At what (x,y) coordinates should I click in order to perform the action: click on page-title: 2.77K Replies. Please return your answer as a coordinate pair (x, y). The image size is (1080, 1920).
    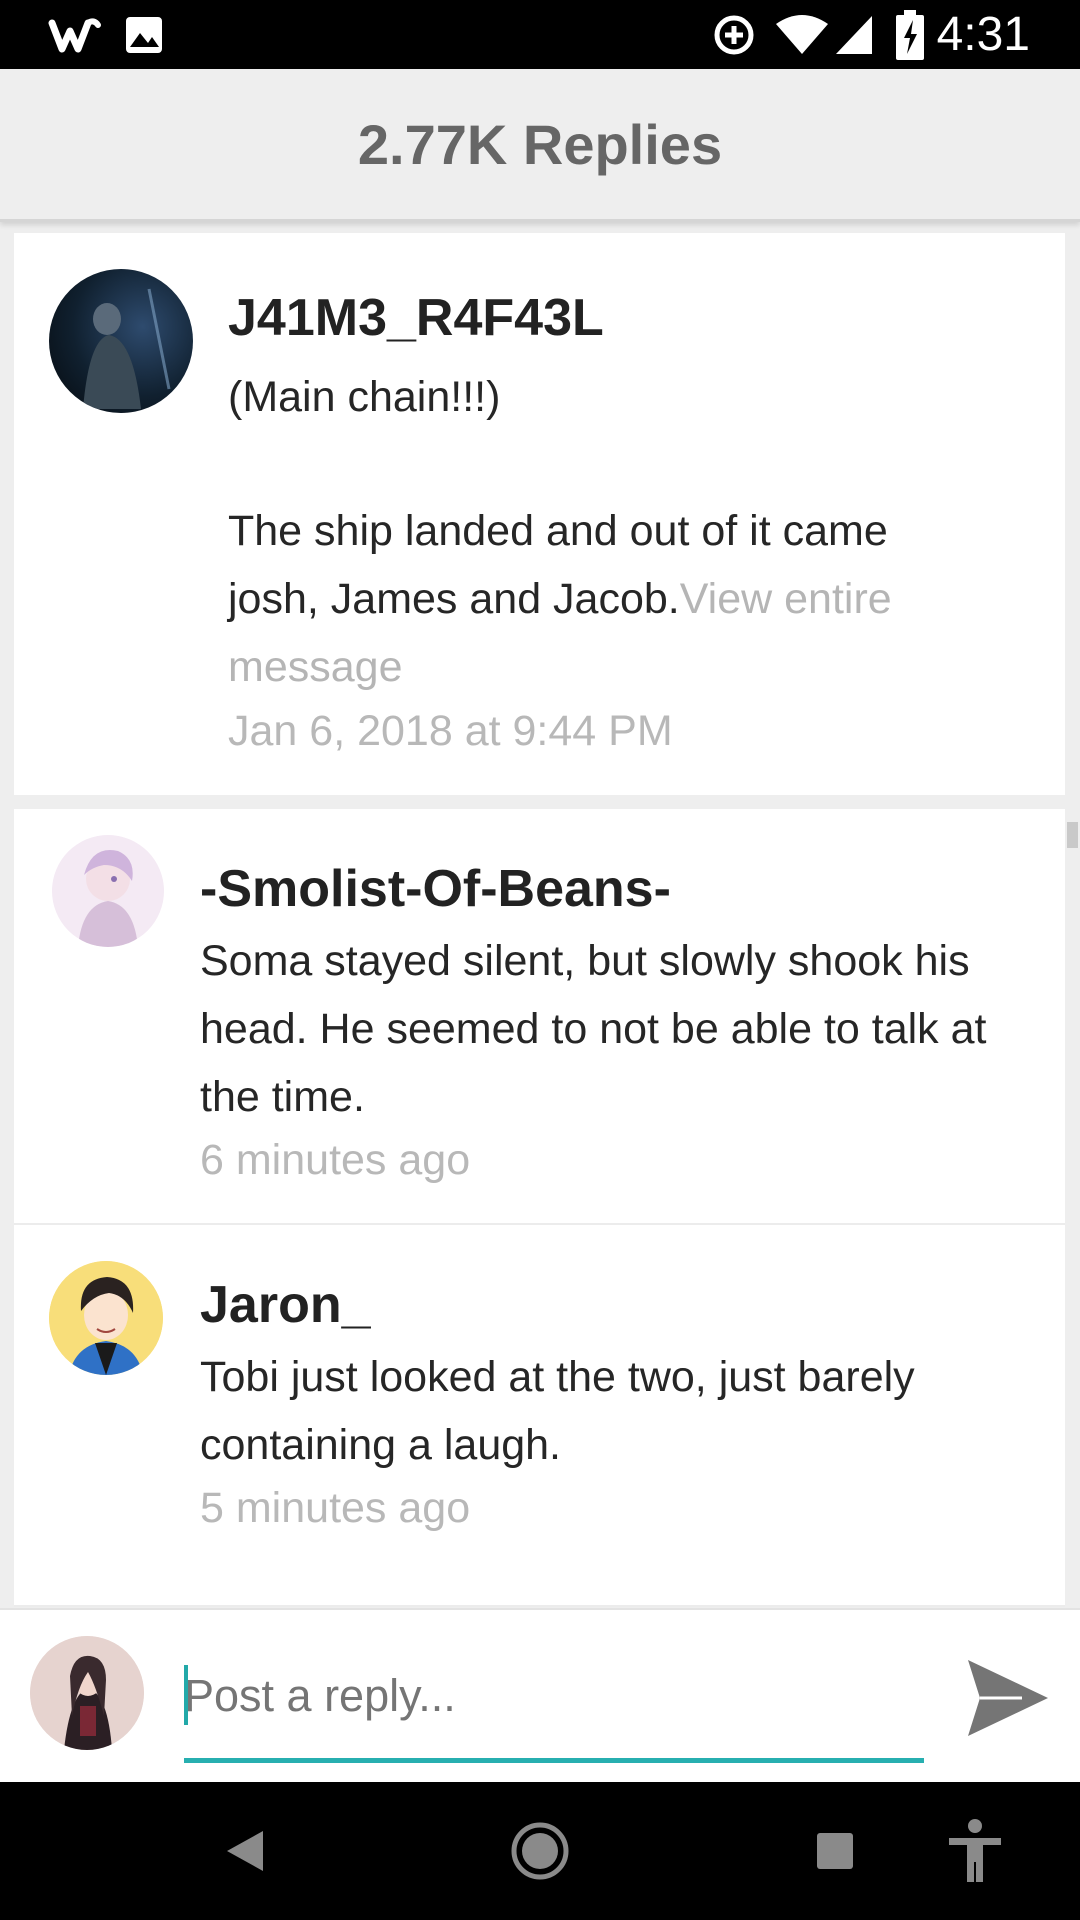
    Looking at the image, I should click on (540, 144).